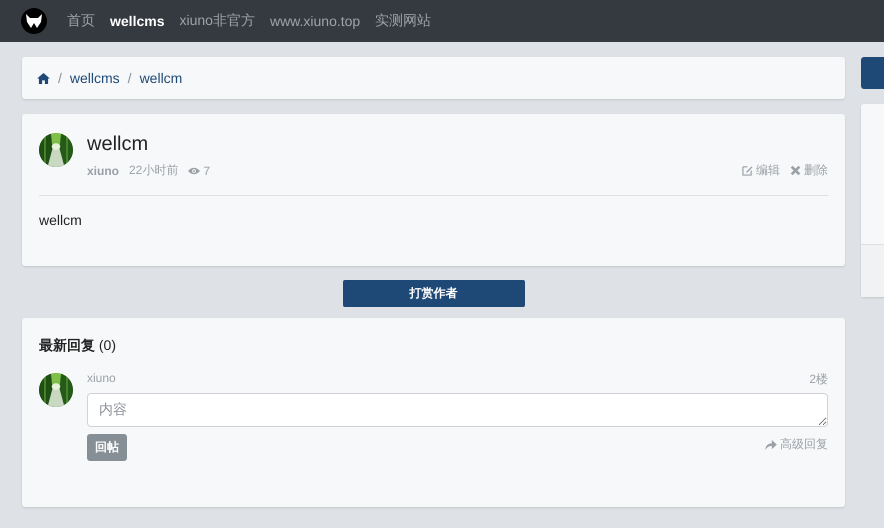 The width and height of the screenshot is (884, 528). I want to click on nav-link: www.xiuno.top, so click(315, 21).